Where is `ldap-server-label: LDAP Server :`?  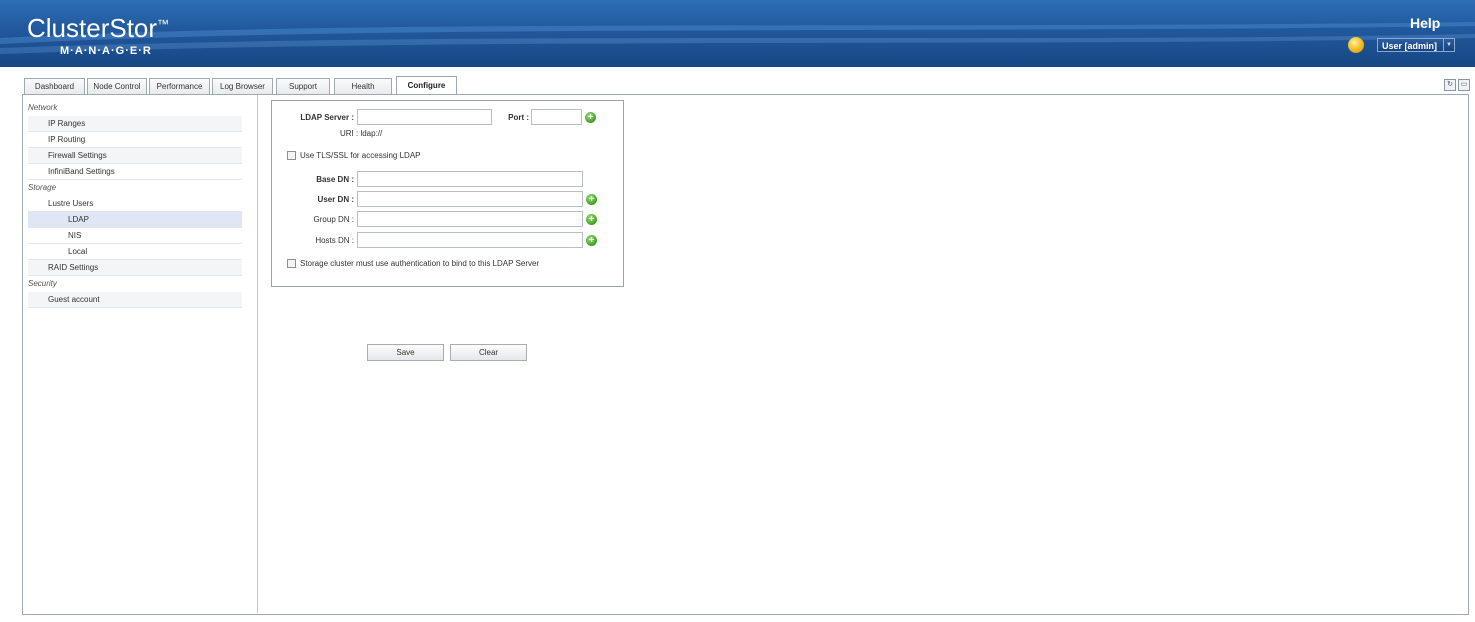
ldap-server-label: LDAP Server : is located at coordinates (327, 117).